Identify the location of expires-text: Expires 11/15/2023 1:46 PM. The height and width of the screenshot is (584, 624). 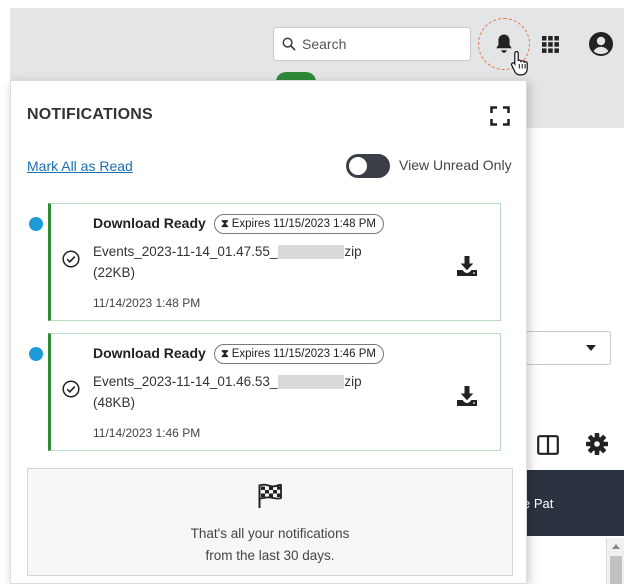
(304, 354).